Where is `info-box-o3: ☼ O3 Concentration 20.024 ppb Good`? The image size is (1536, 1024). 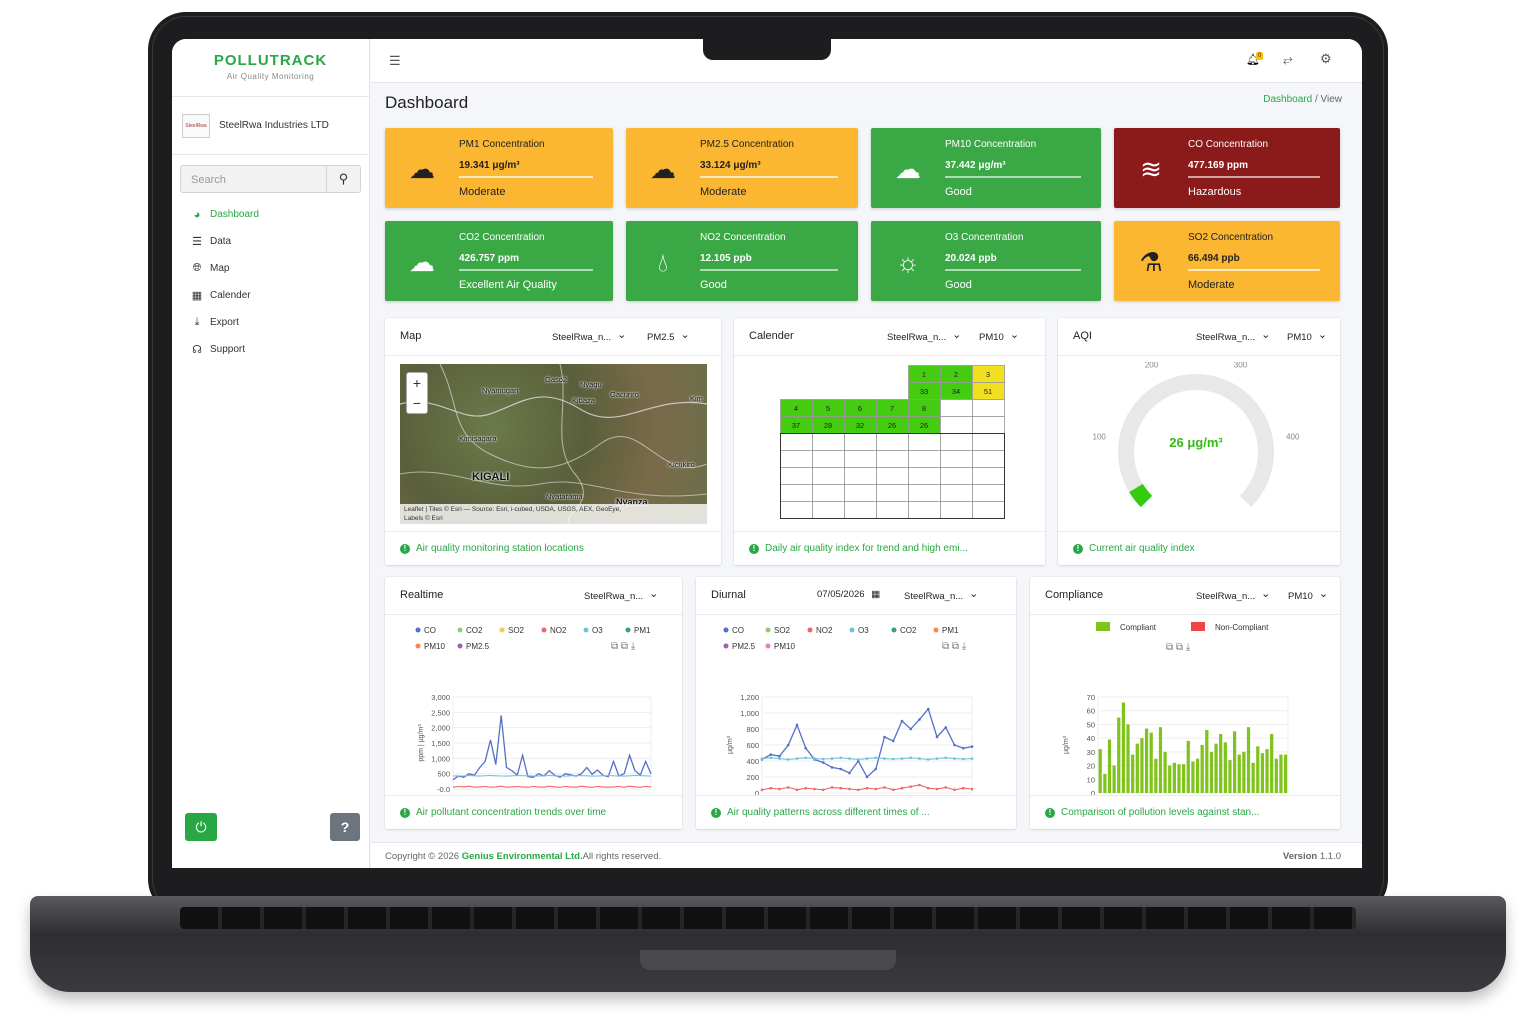
info-box-o3: ☼ O3 Concentration 20.024 ppb Good is located at coordinates (986, 261).